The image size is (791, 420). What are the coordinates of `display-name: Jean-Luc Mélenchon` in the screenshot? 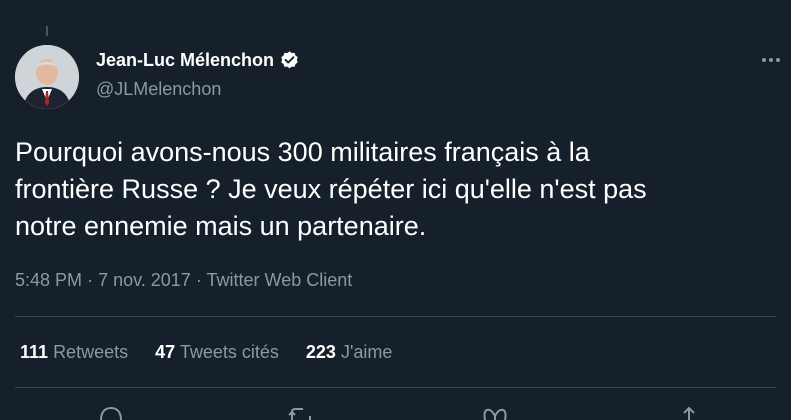 It's located at (185, 60).